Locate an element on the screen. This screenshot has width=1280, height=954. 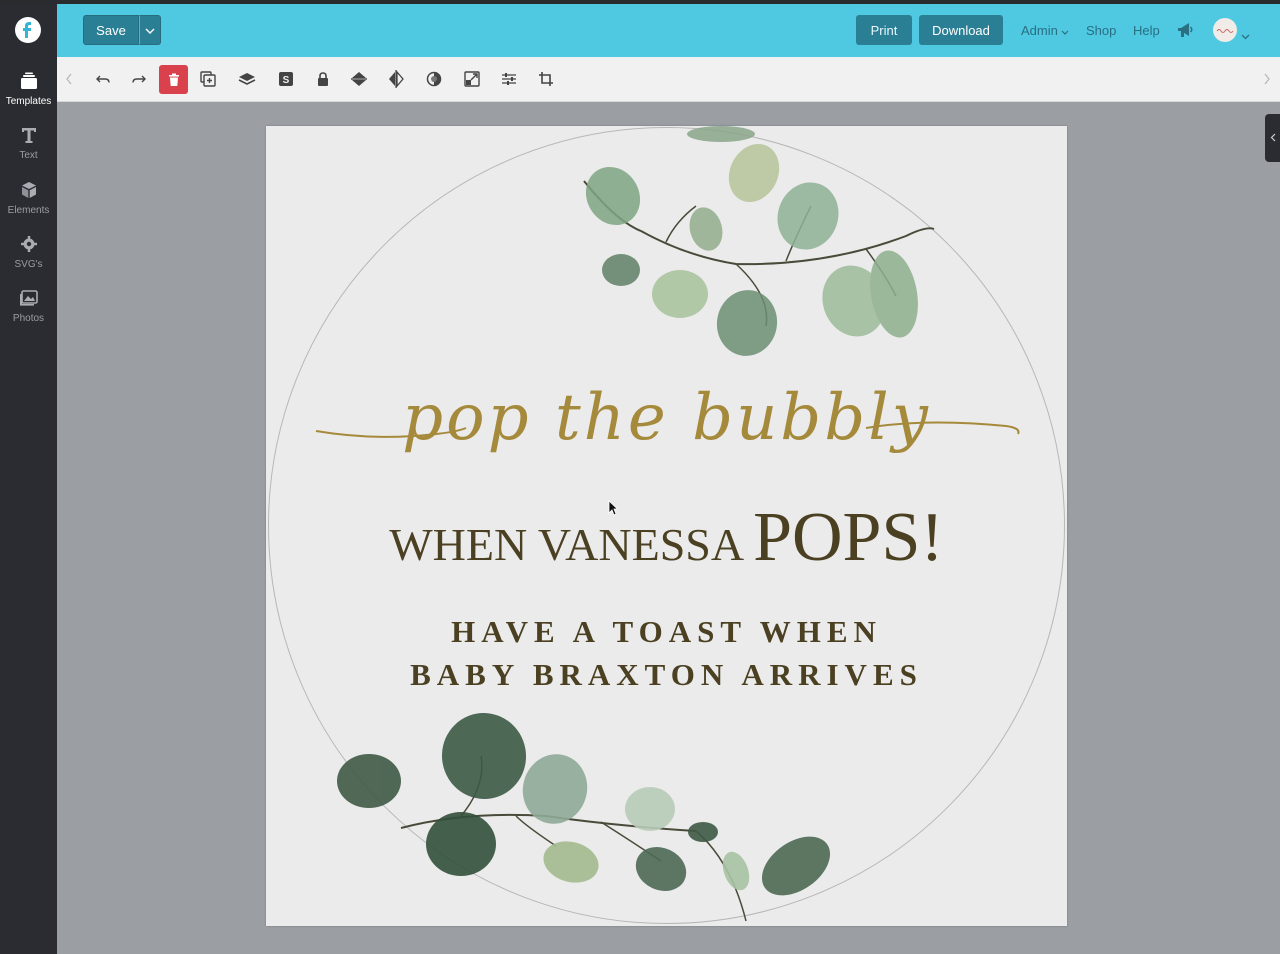
gear-icon is located at coordinates (28, 246).